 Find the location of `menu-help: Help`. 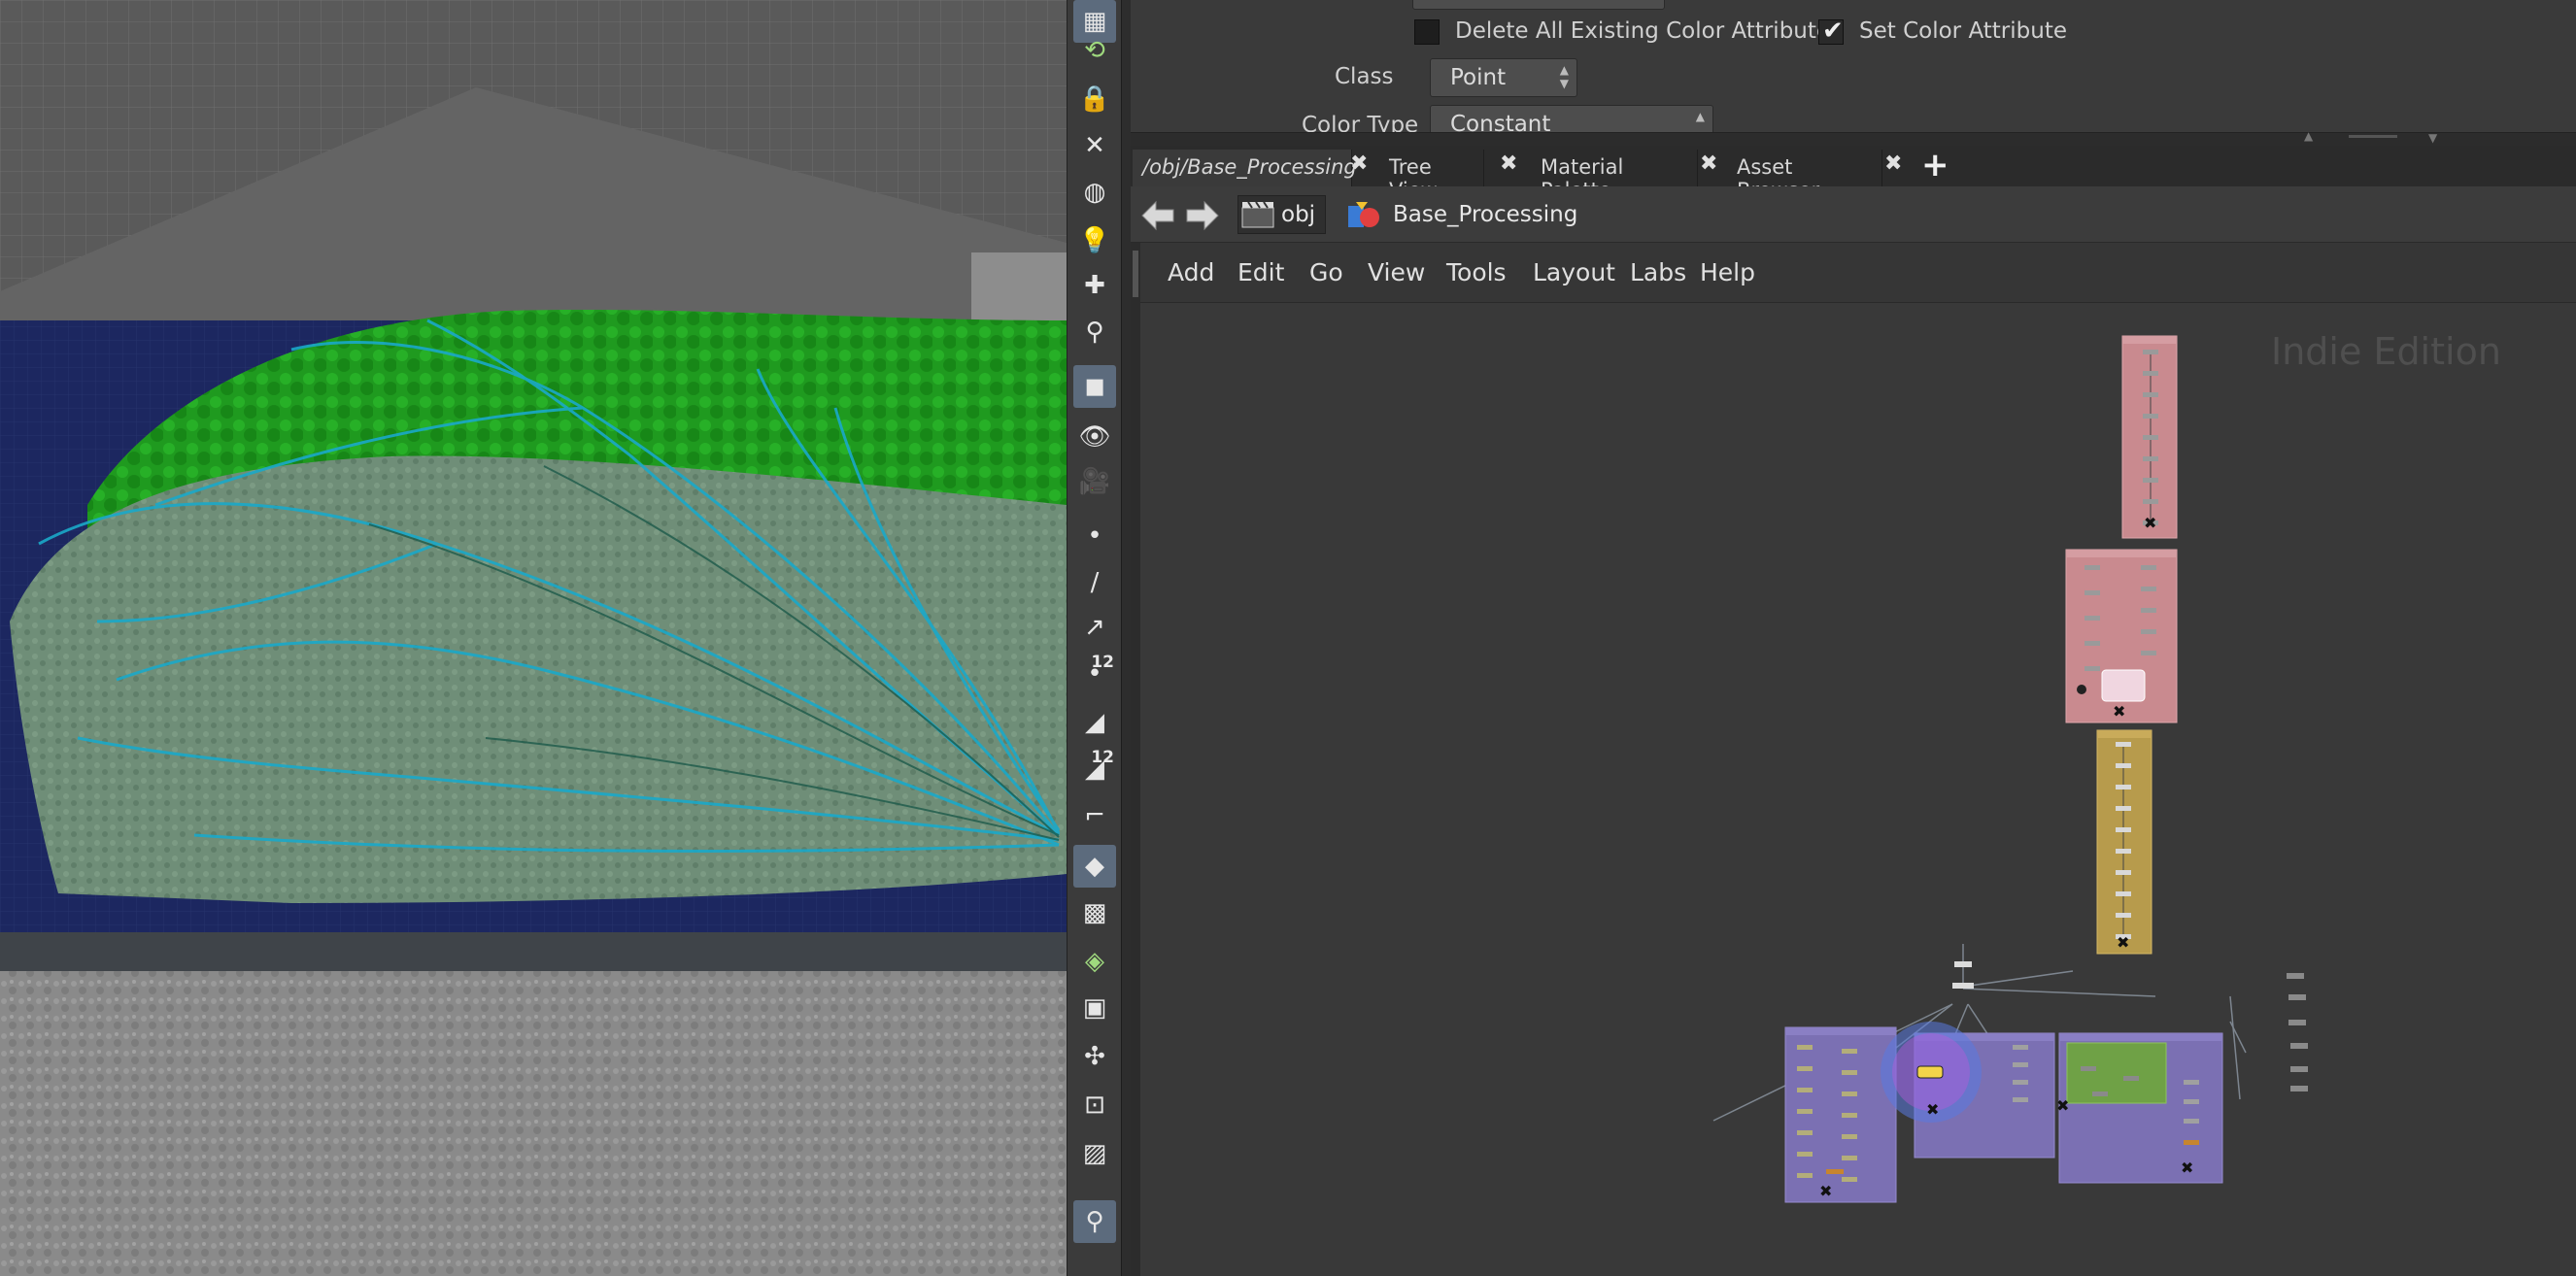

menu-help: Help is located at coordinates (1727, 272).